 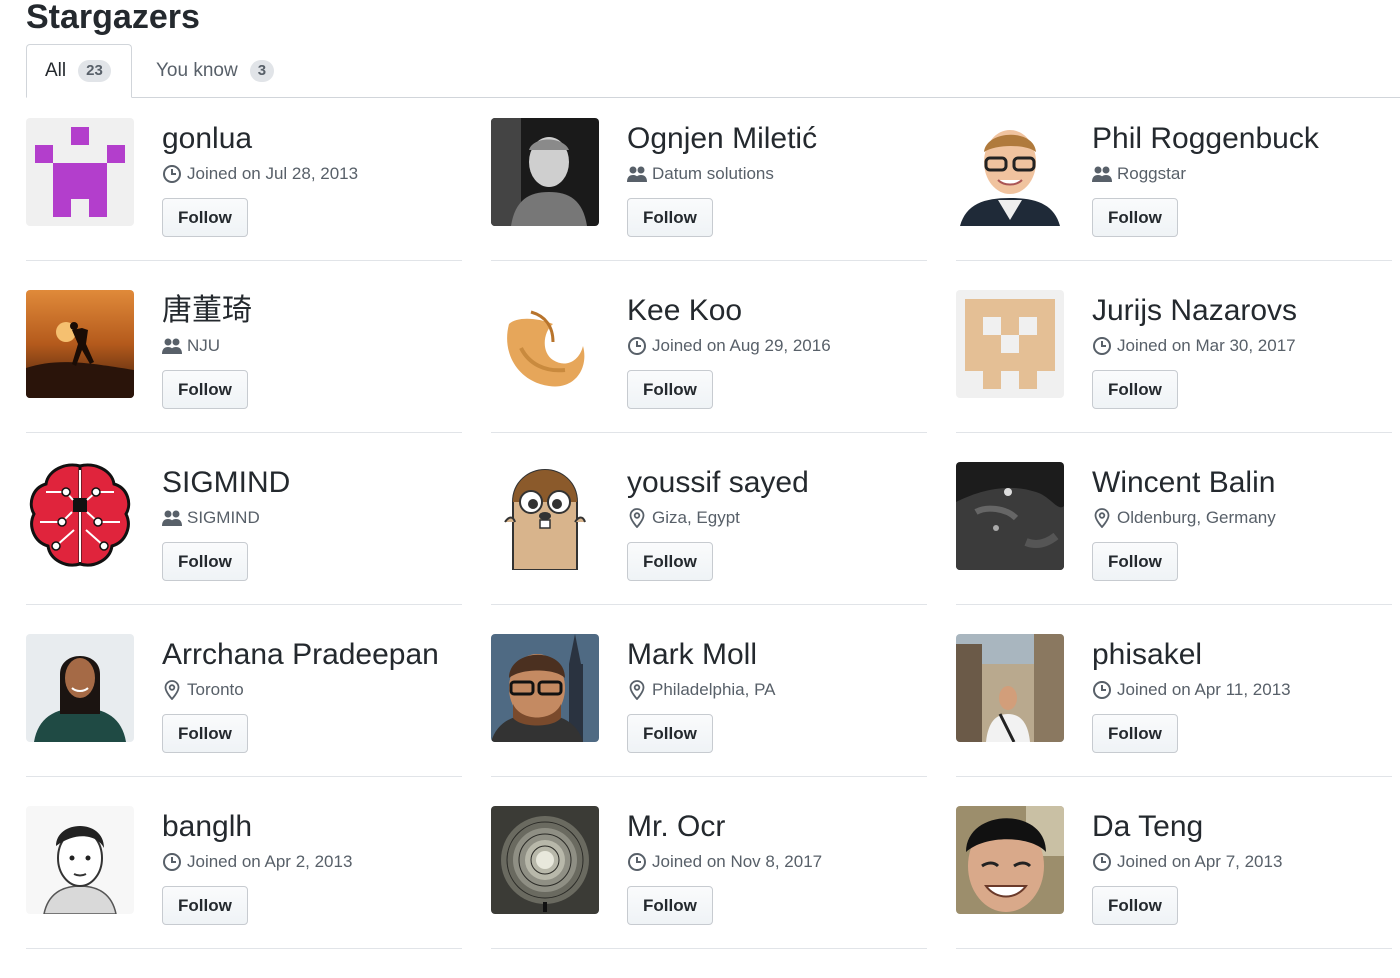 I want to click on user-name-link: 唐董琦, so click(x=207, y=311).